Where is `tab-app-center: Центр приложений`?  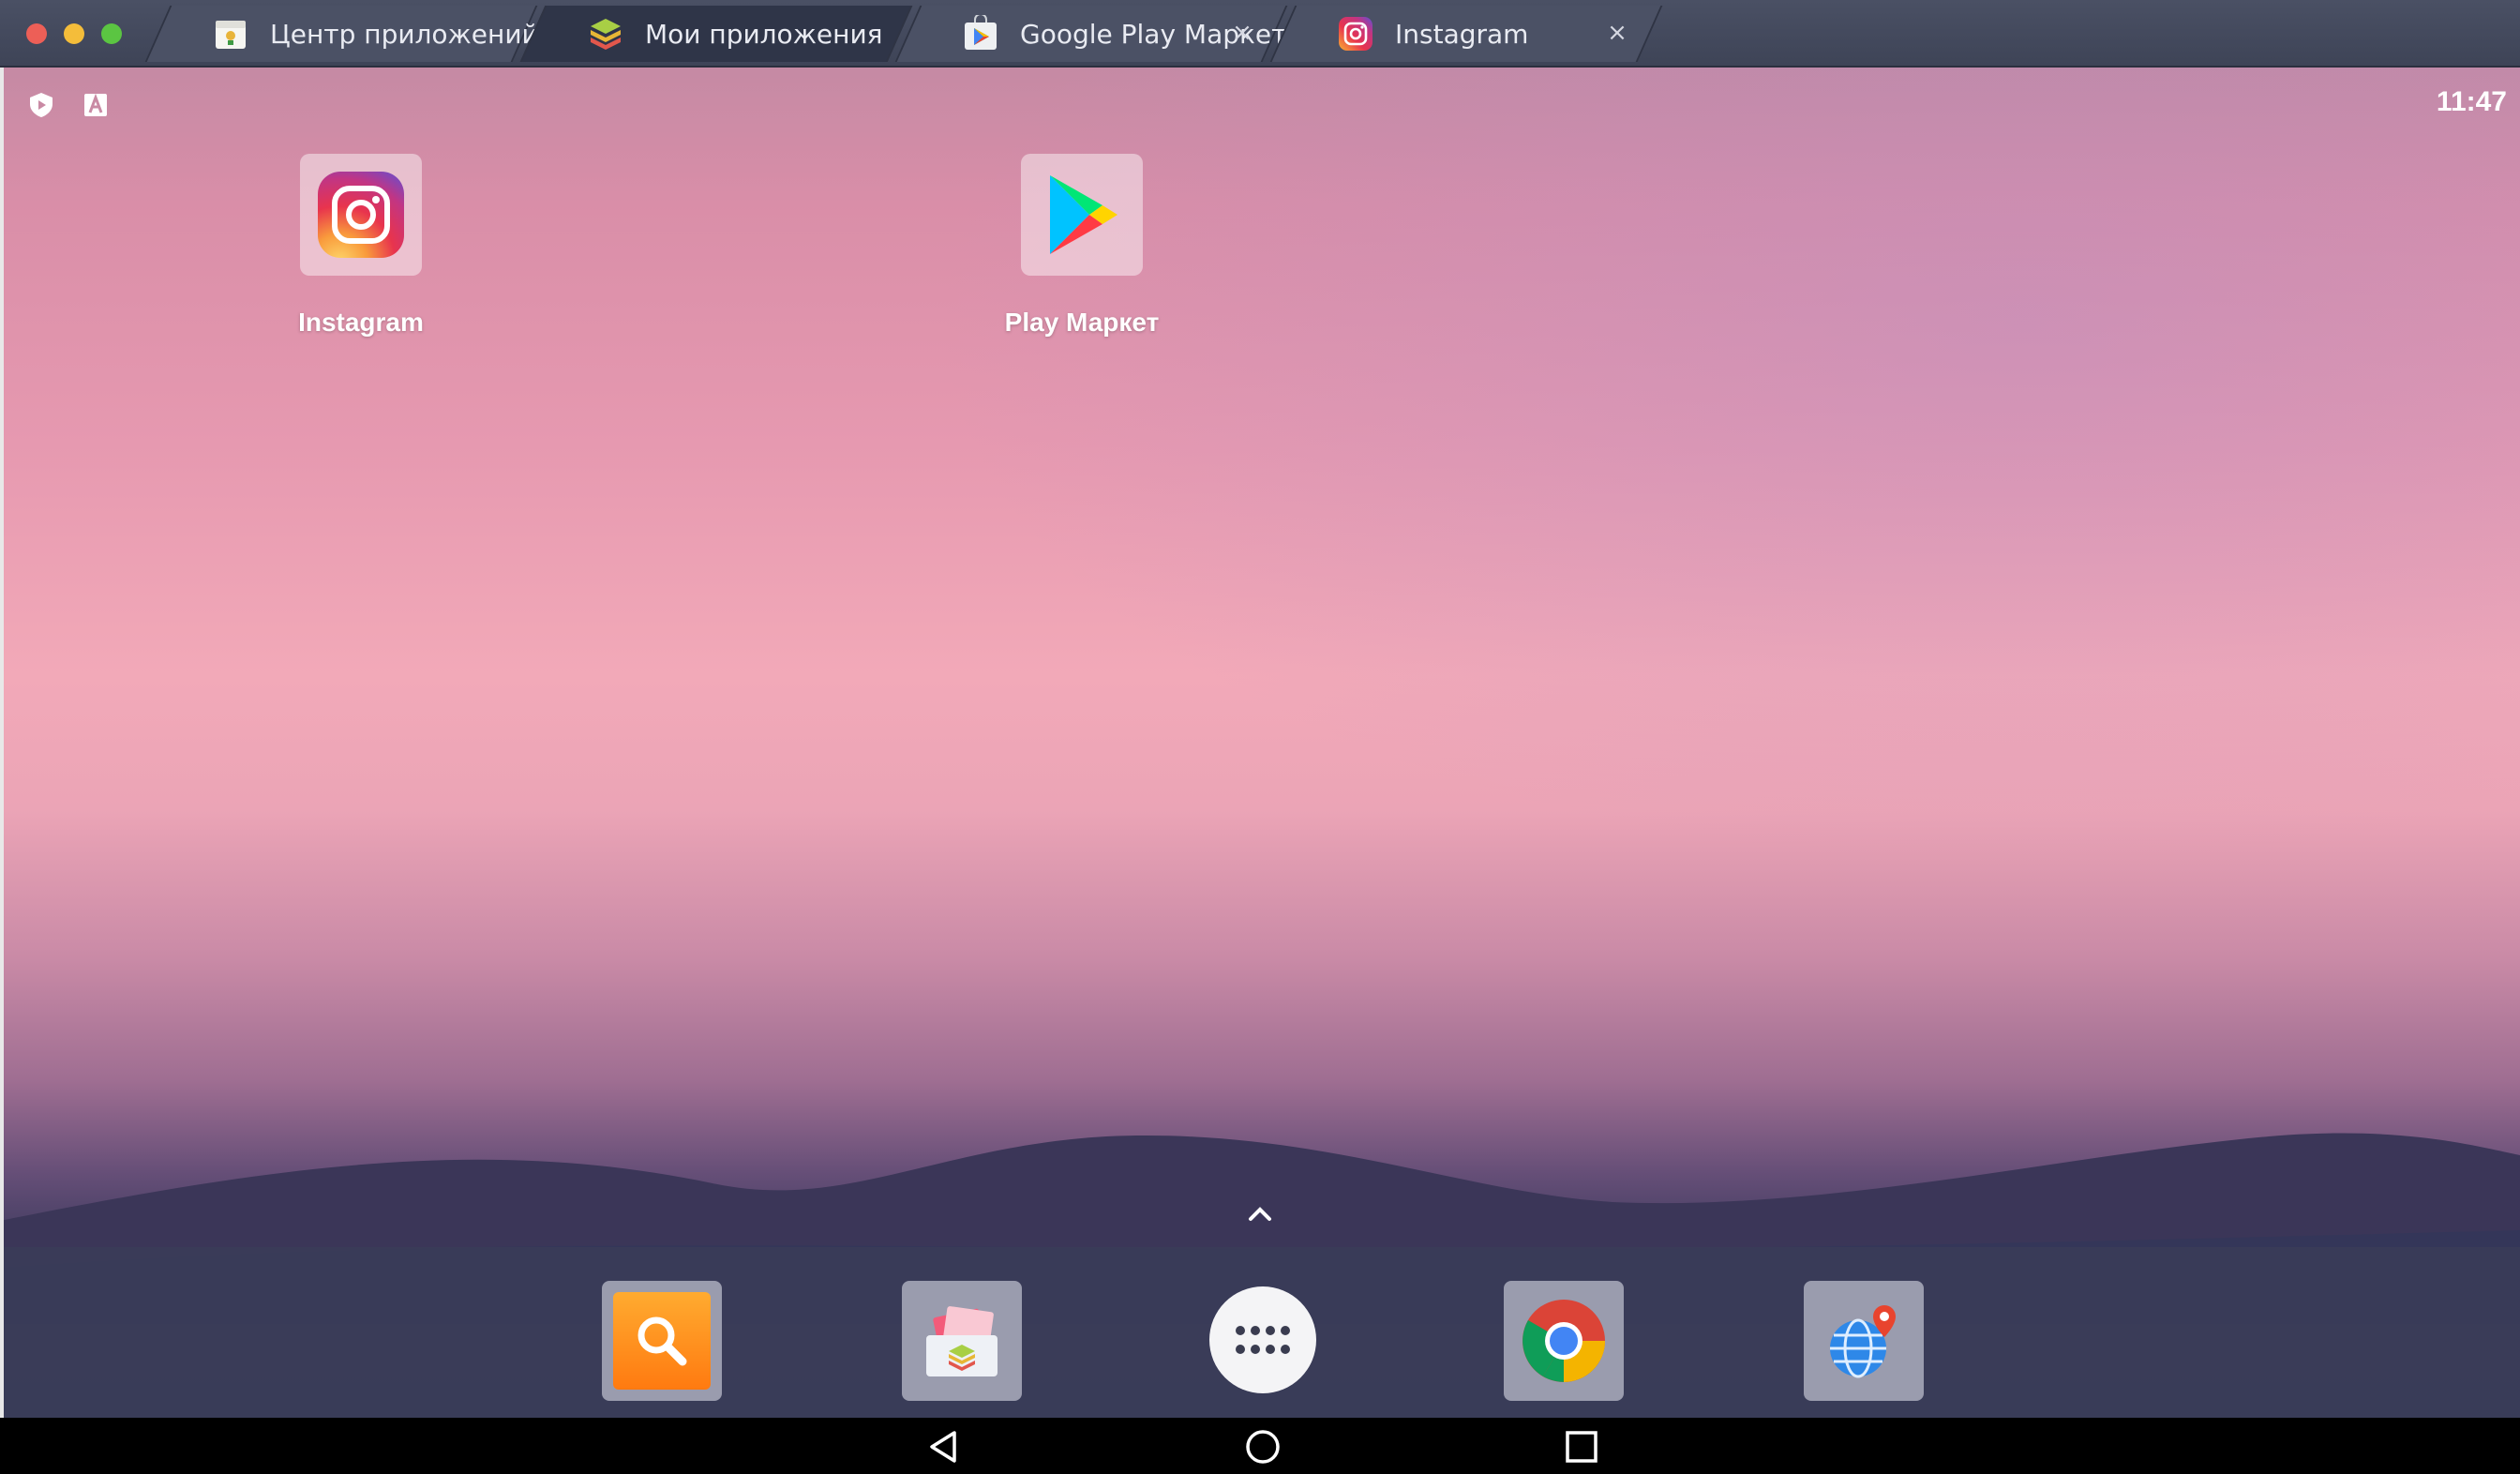 tab-app-center: Центр приложений is located at coordinates (341, 34).